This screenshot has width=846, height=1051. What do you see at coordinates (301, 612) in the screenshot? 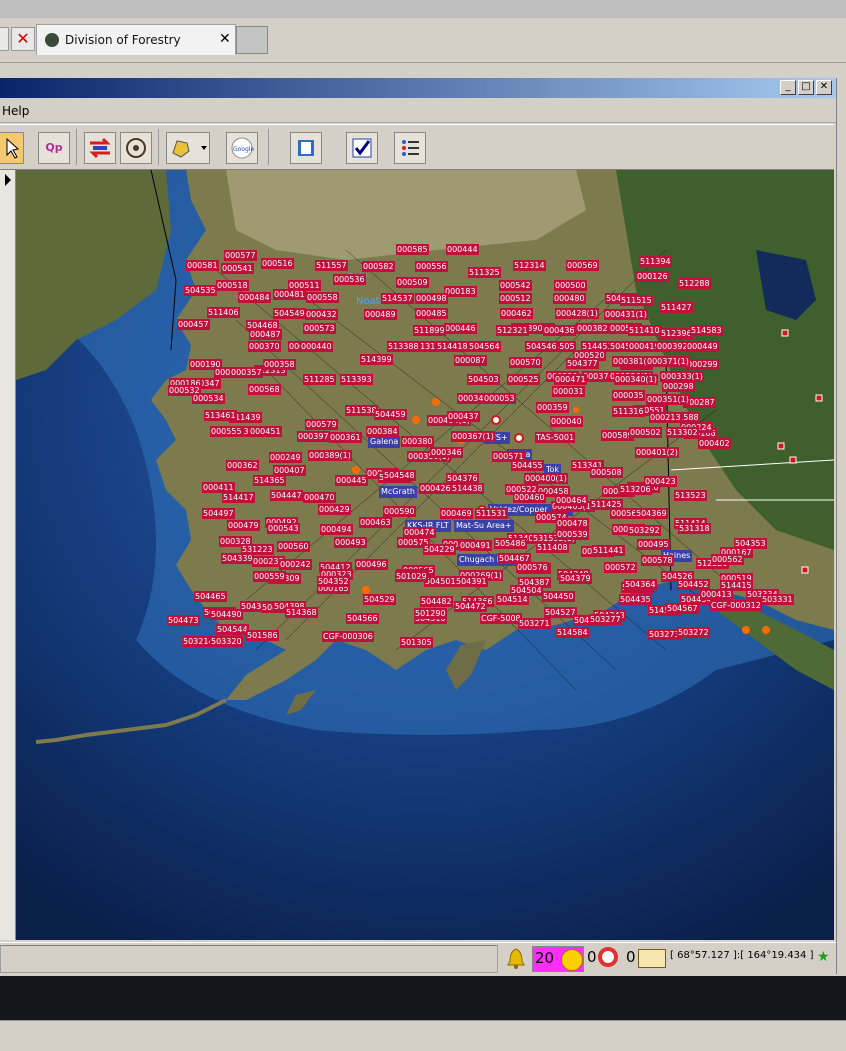
I see `fire-id-label: 514368` at bounding box center [301, 612].